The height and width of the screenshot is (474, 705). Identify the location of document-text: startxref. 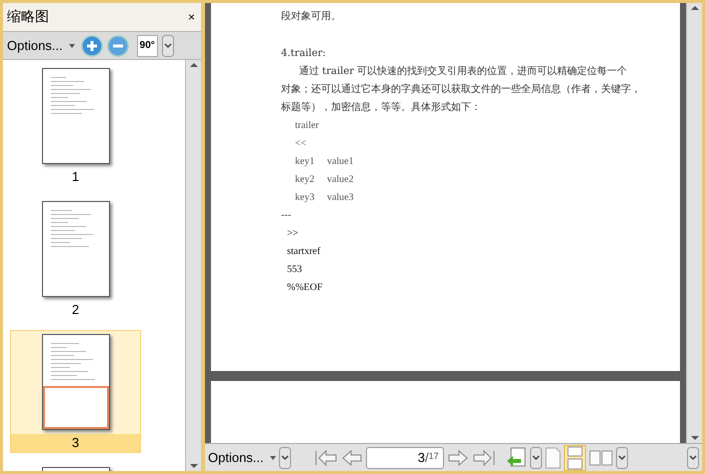
(304, 251).